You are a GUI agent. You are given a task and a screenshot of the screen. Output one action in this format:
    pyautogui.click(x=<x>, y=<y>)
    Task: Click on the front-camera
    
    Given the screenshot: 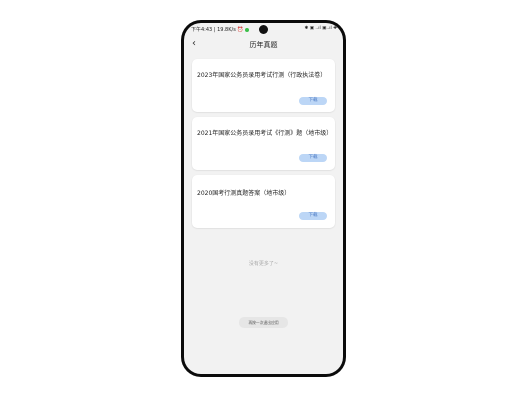 What is the action you would take?
    pyautogui.click(x=263, y=29)
    